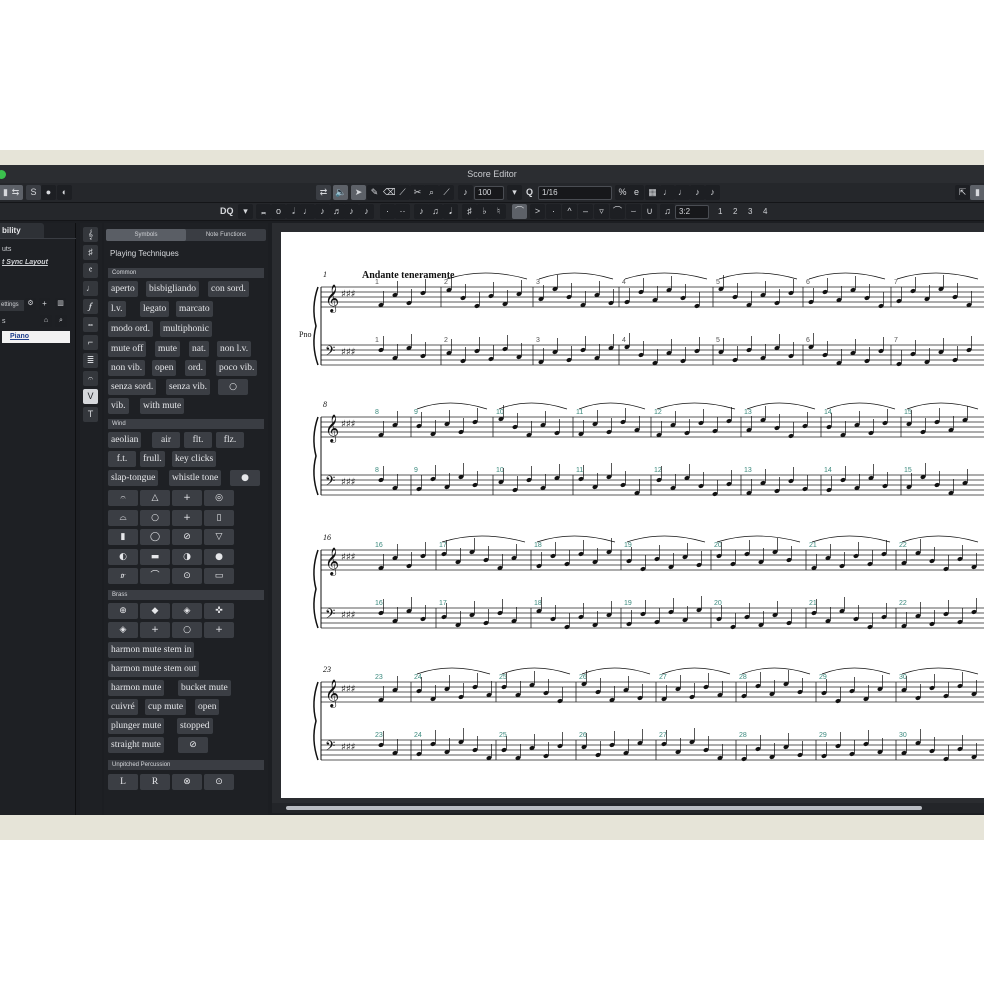 This screenshot has width=984, height=985. Describe the element at coordinates (123, 518) in the screenshot. I see `technique-lips-icon: ⌓` at that location.